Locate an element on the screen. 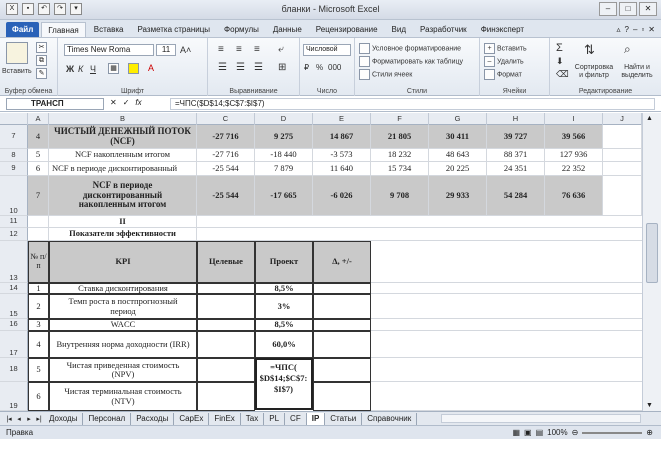 This screenshot has height=449, width=661. cell-b11: II is located at coordinates (123, 222).